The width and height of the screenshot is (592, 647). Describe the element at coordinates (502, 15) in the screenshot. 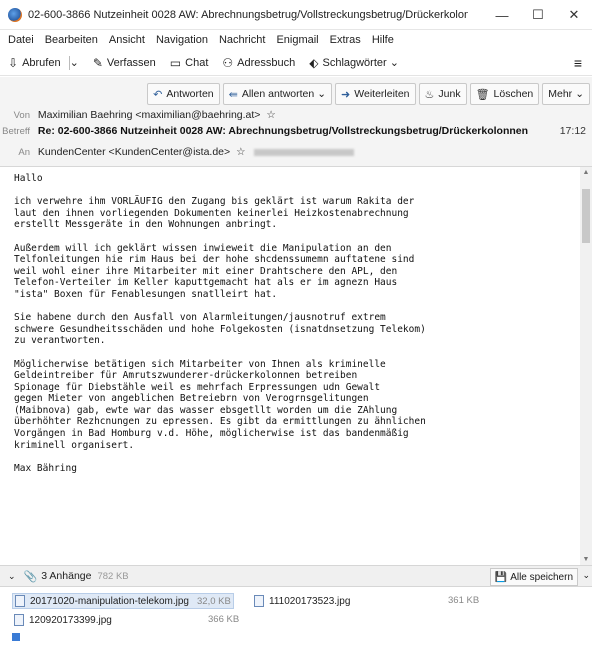

I see `minimize-button: —` at that location.